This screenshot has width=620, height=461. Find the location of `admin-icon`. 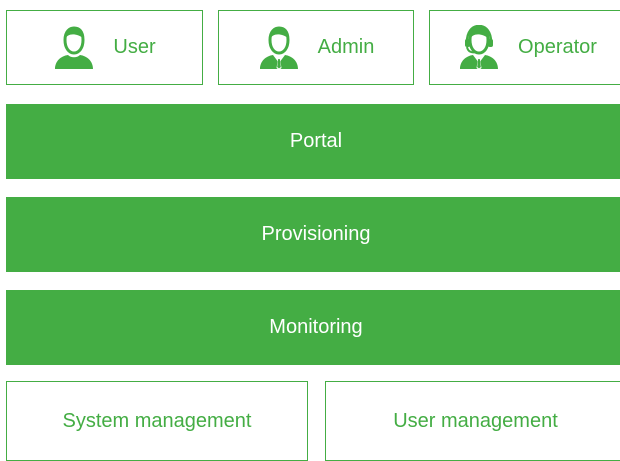

admin-icon is located at coordinates (279, 48).